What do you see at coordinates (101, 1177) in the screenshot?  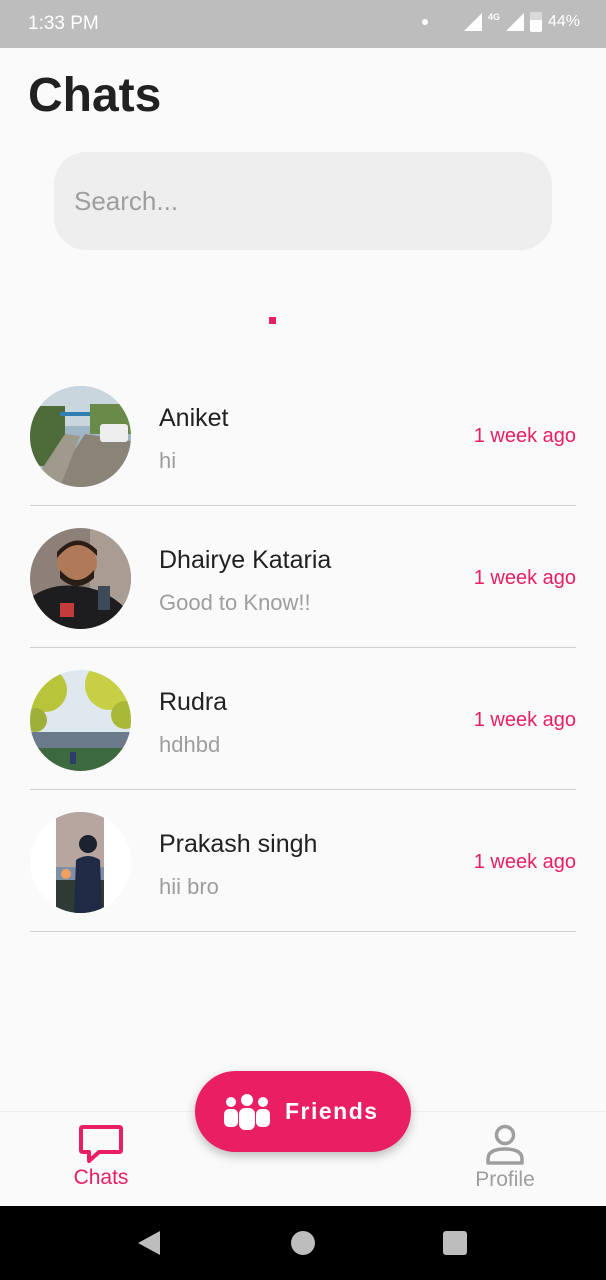 I see `nav-chats-label: Chats` at bounding box center [101, 1177].